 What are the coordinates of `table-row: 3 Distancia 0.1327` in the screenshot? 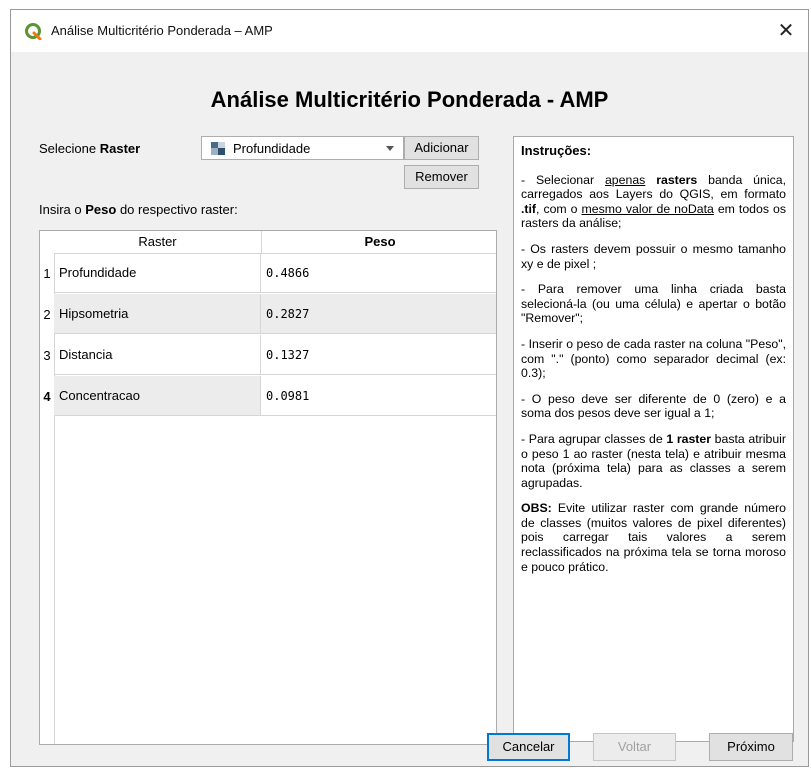 It's located at (268, 355).